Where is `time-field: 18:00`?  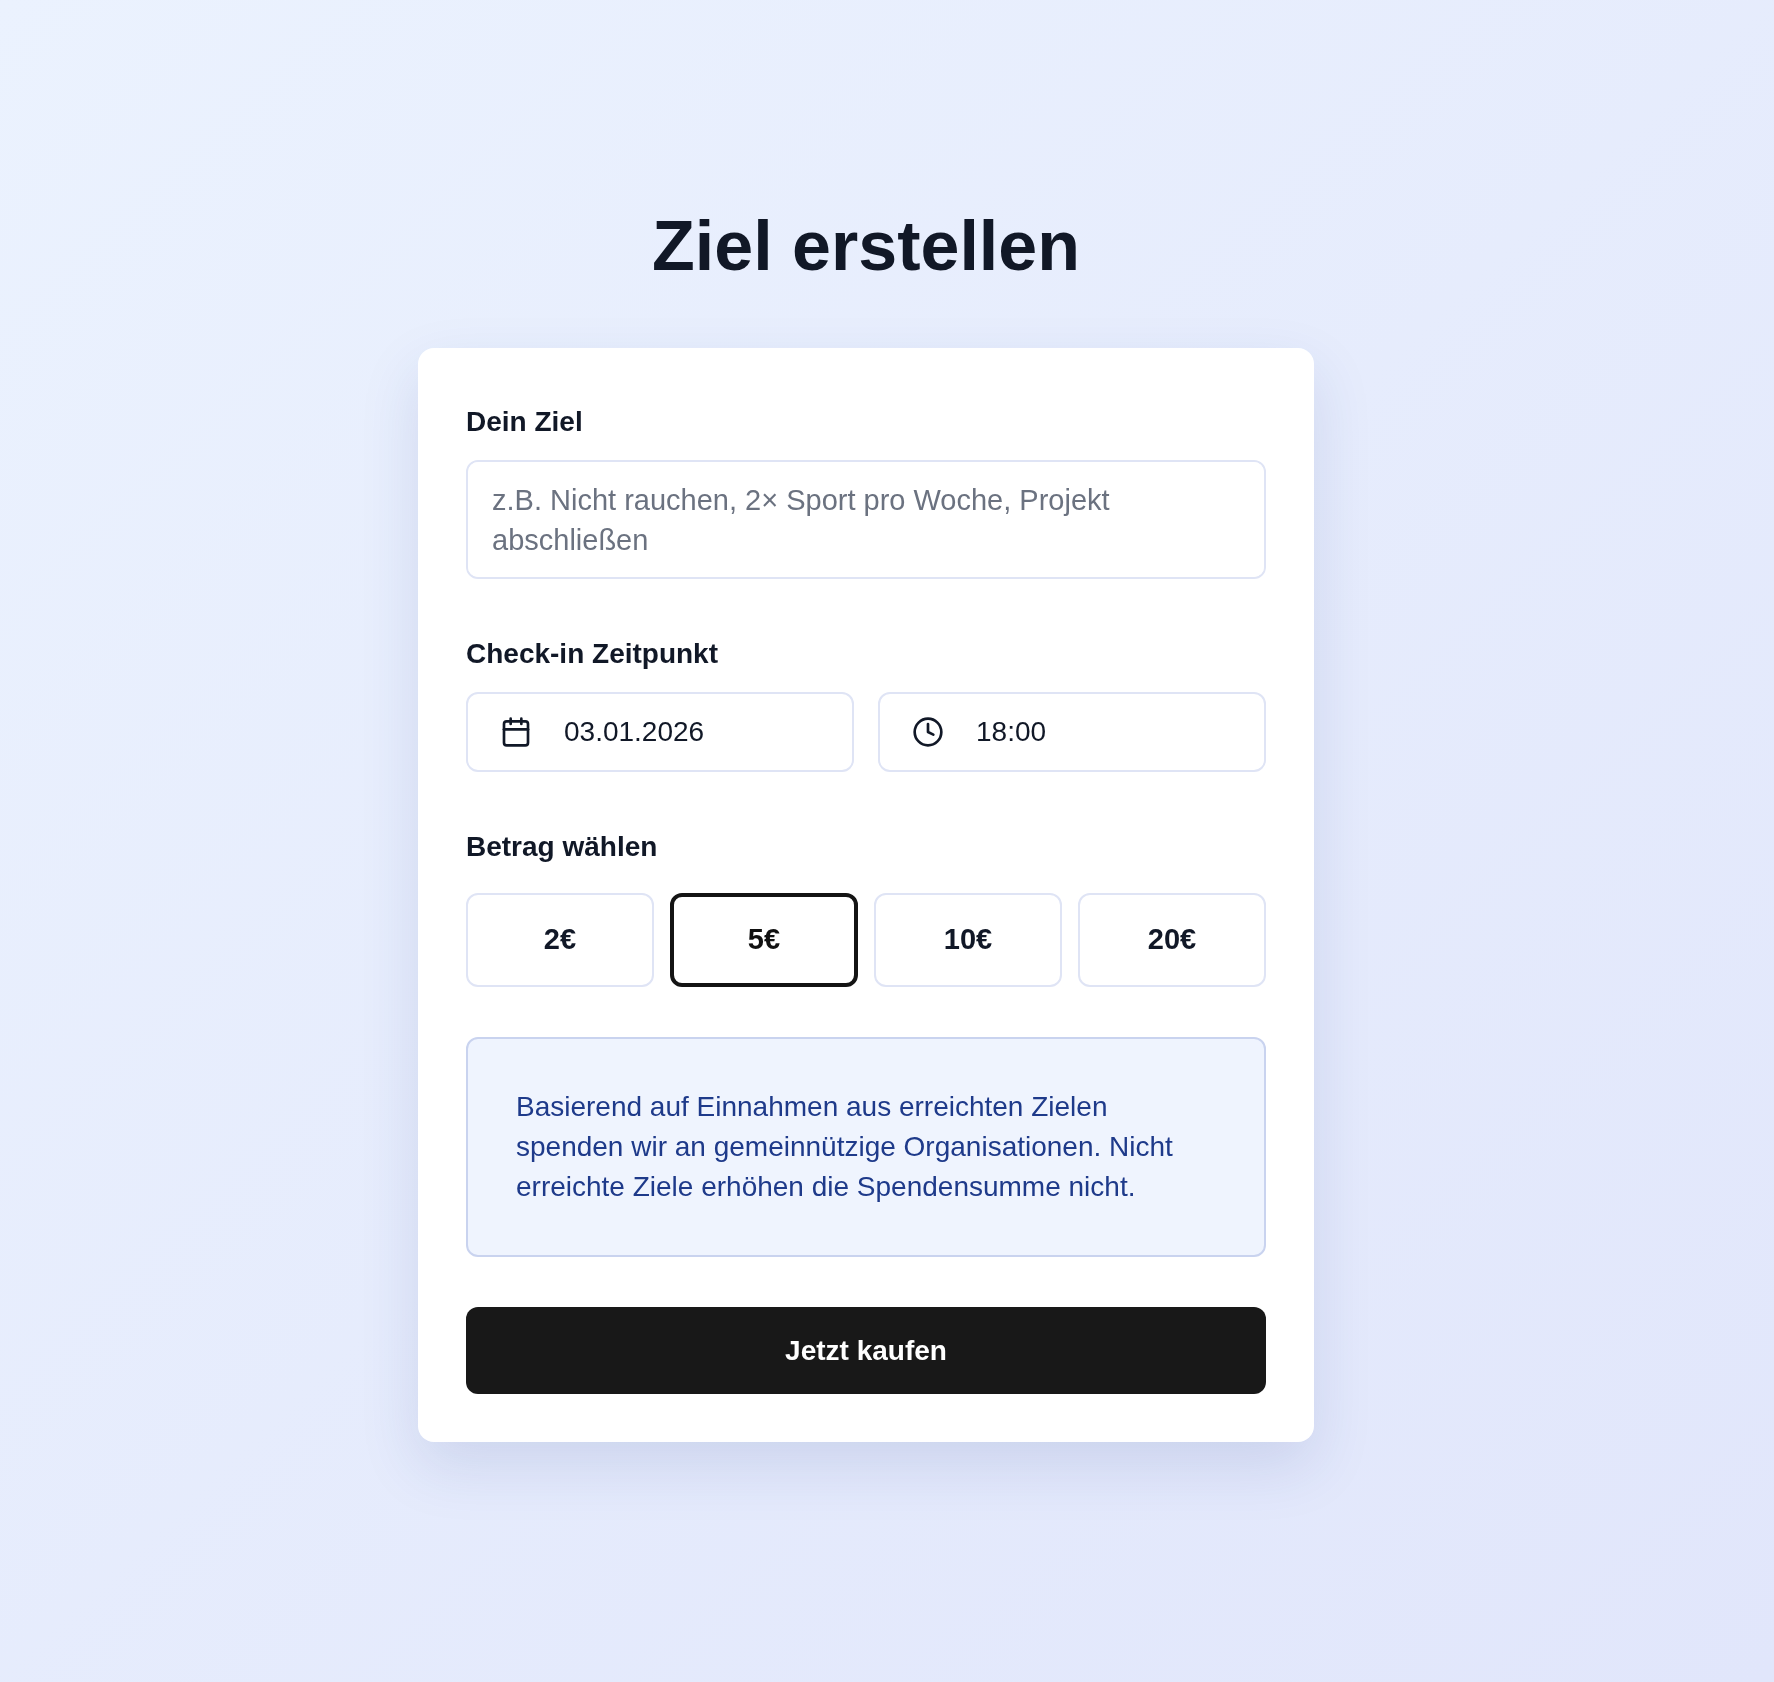
time-field: 18:00 is located at coordinates (1072, 732).